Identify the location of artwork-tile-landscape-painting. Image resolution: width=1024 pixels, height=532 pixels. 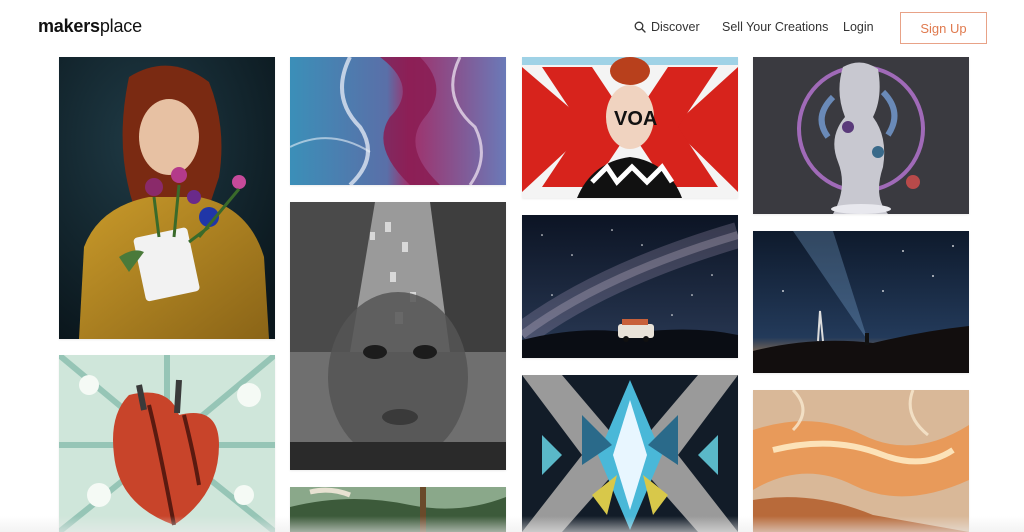
(398, 509).